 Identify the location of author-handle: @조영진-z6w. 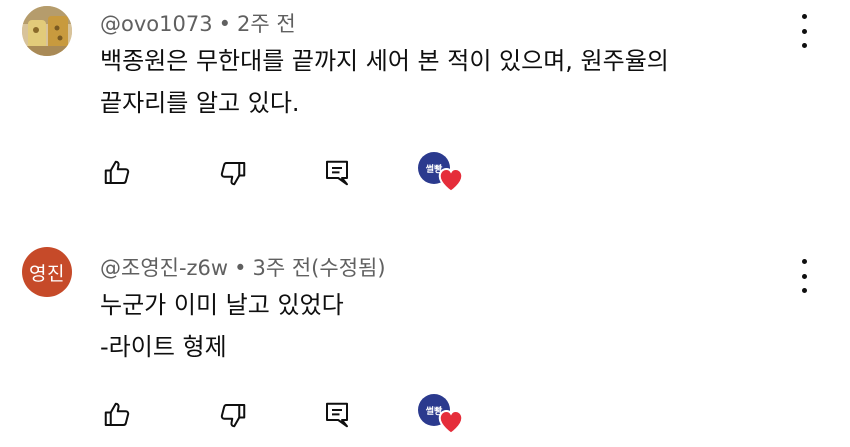
(164, 268).